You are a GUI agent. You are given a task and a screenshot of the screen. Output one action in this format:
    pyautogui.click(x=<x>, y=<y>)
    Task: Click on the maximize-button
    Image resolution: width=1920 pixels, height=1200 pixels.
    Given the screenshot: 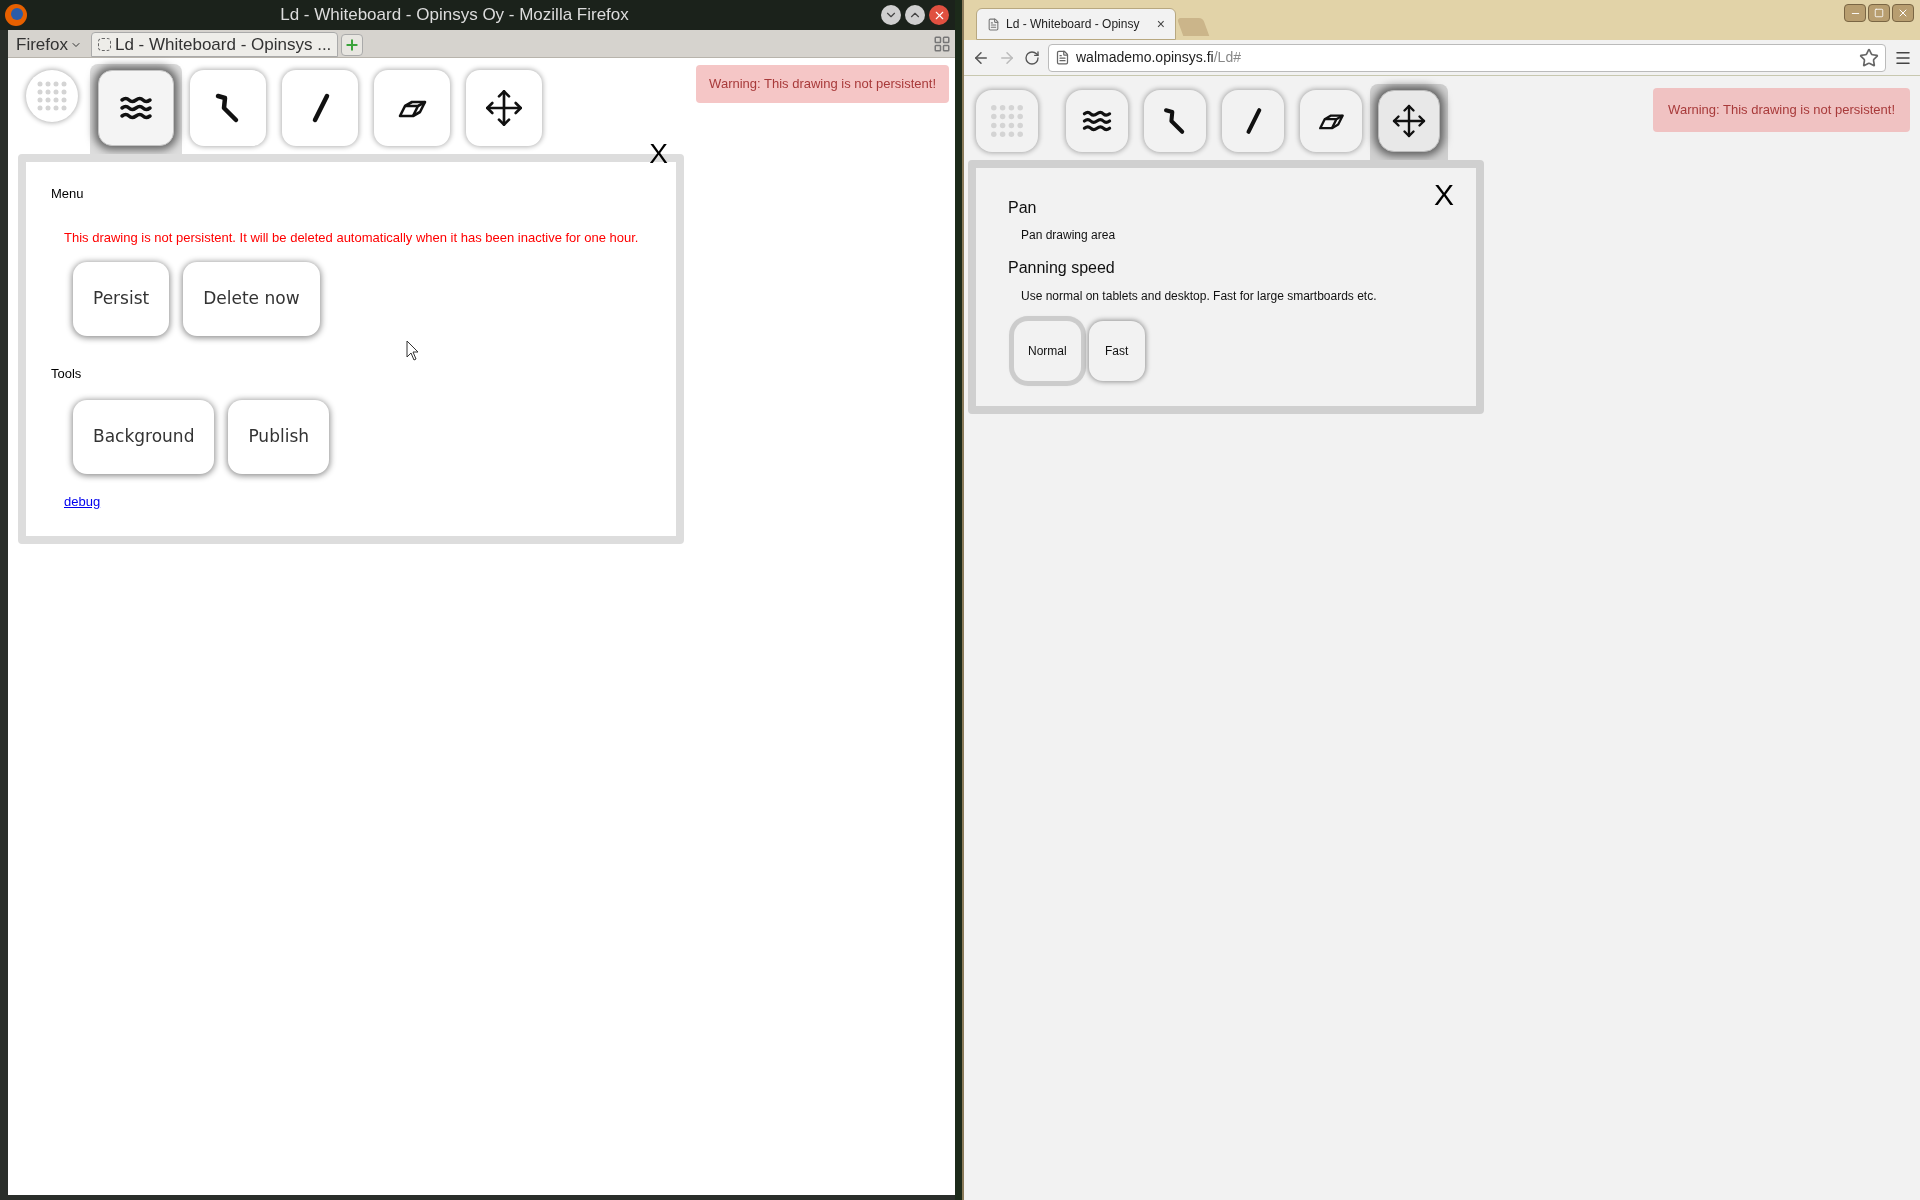 What is the action you would take?
    pyautogui.click(x=915, y=15)
    